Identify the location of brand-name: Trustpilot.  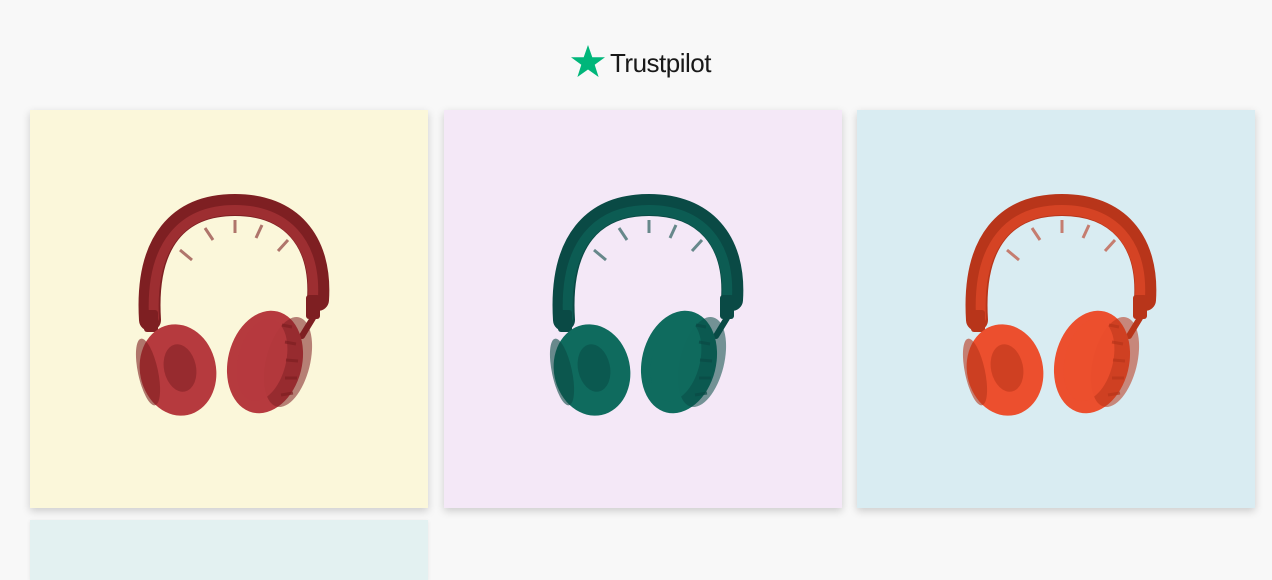
(660, 63).